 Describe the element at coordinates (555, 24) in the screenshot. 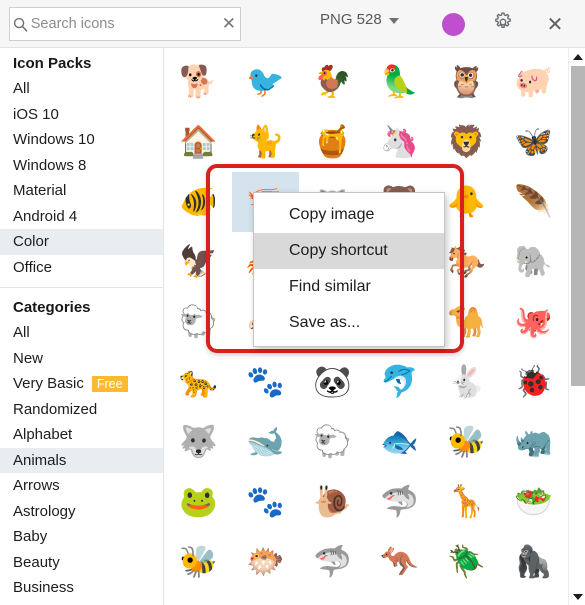

I see `close-button: ✕` at that location.